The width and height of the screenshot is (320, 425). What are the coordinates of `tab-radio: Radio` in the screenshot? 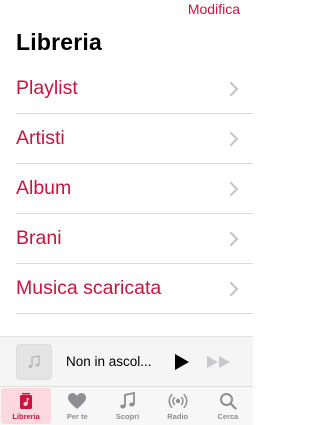 It's located at (178, 406).